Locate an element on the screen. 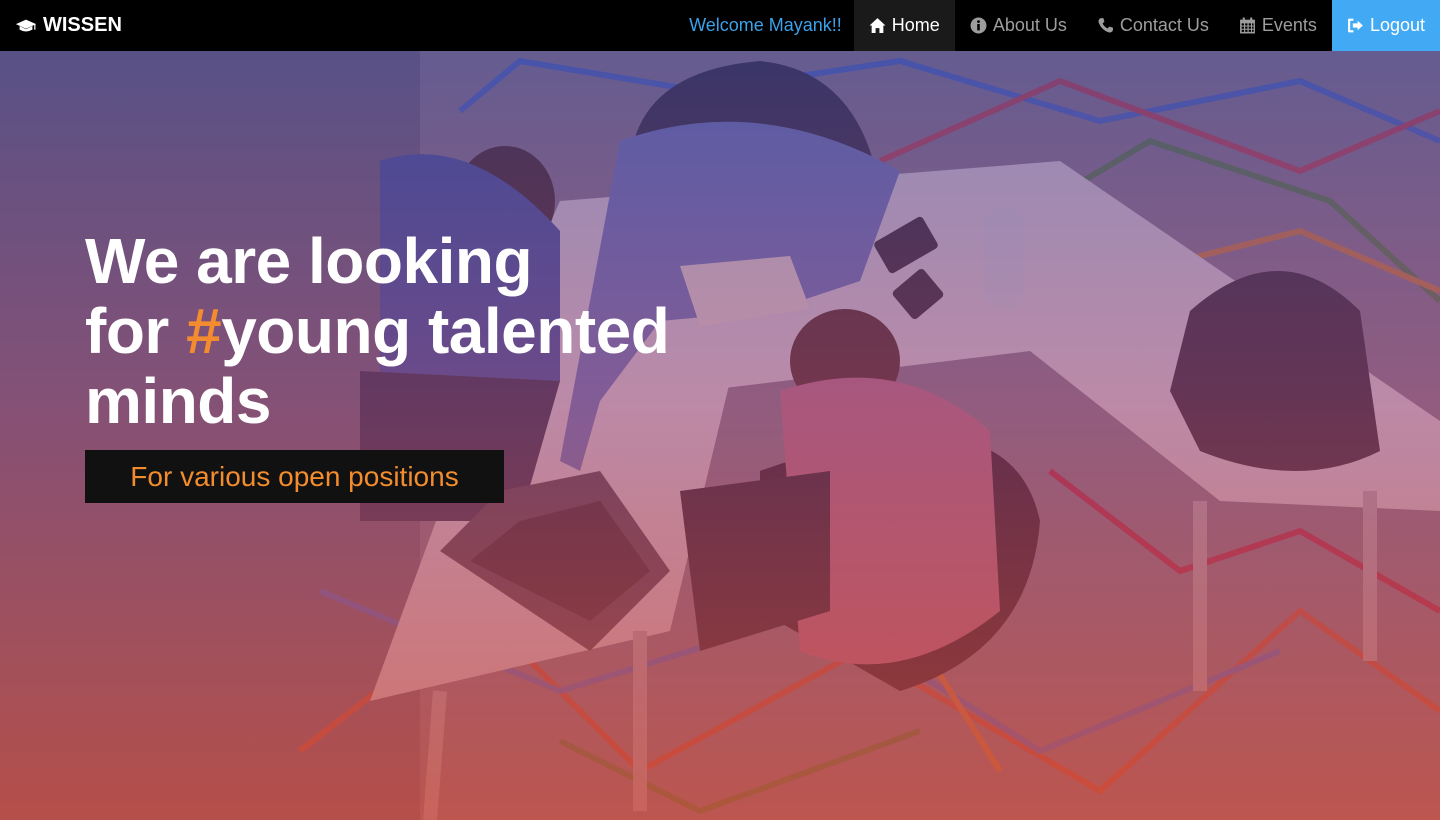 The image size is (1440, 820). phone-icon is located at coordinates (1105, 25).